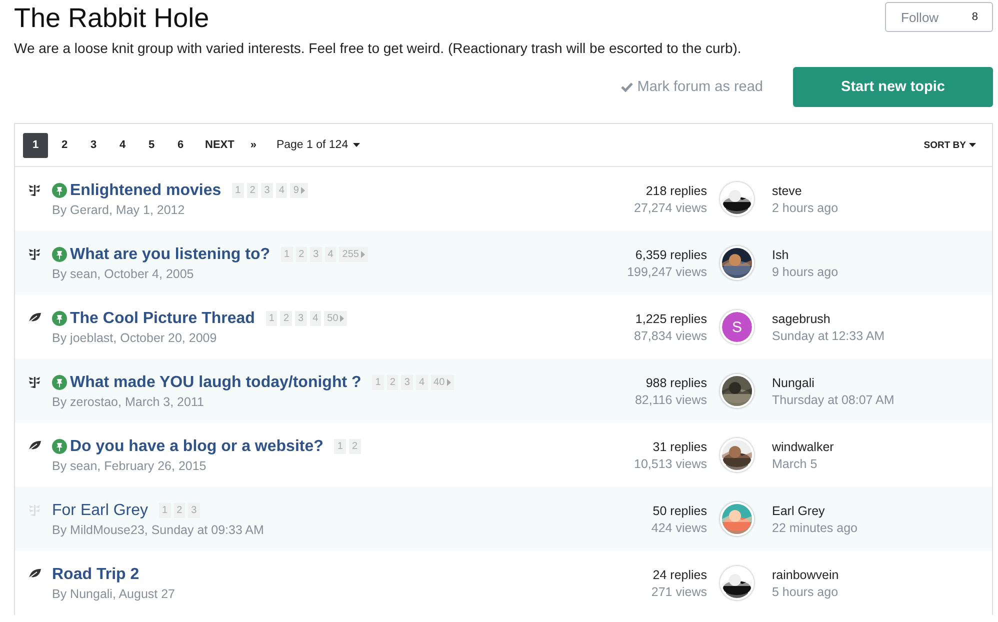  What do you see at coordinates (834, 399) in the screenshot?
I see `last-post-time: Thursday at 08:07 AM` at bounding box center [834, 399].